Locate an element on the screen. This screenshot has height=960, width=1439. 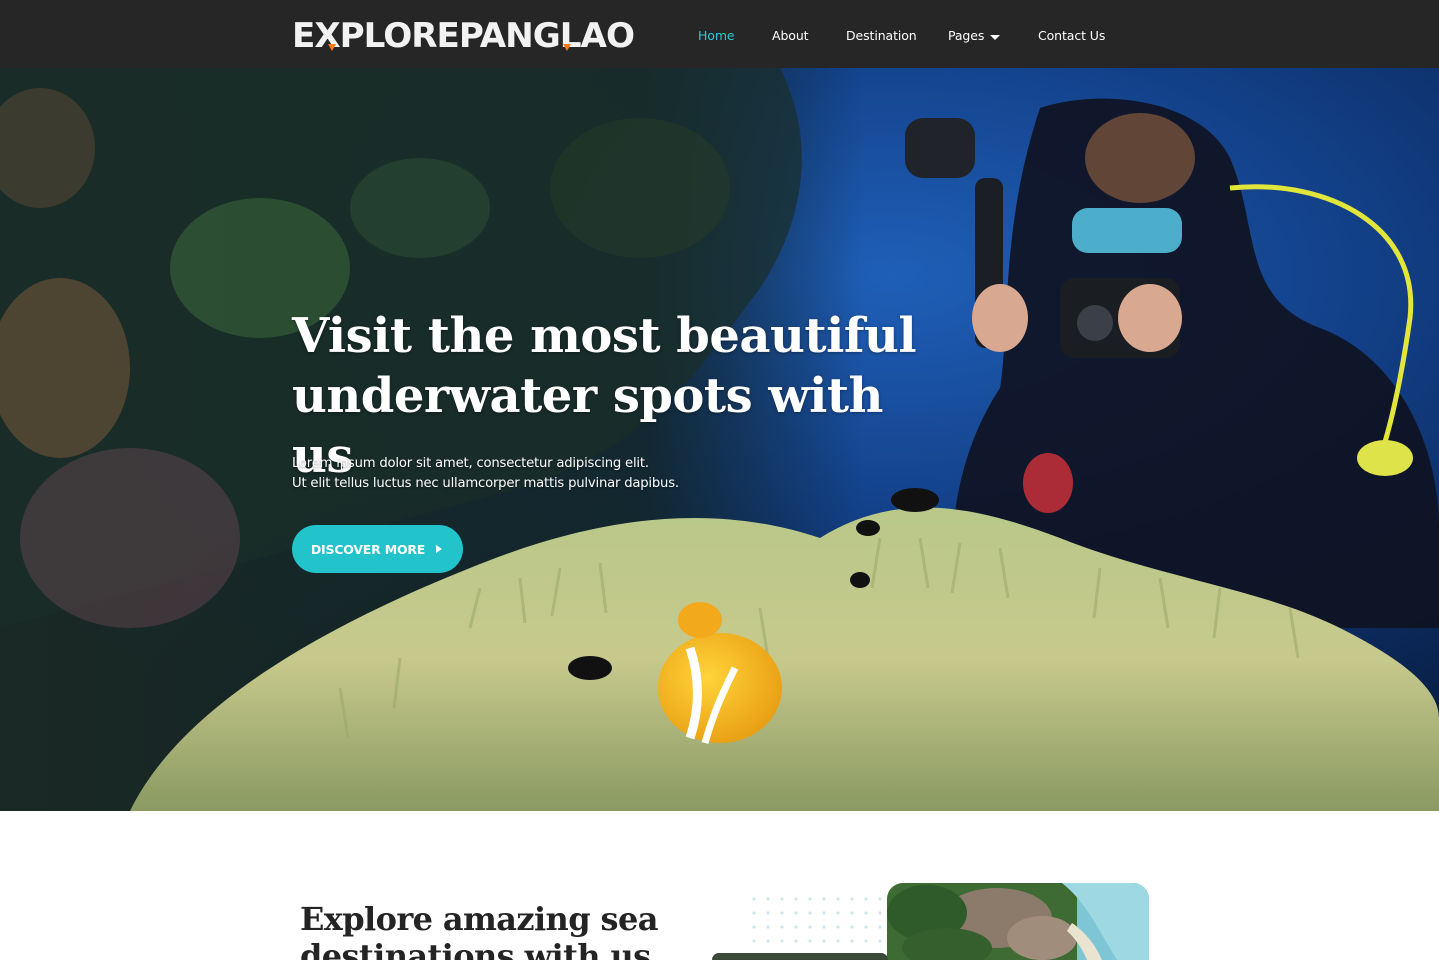
caret-right-icon is located at coordinates (439, 549).